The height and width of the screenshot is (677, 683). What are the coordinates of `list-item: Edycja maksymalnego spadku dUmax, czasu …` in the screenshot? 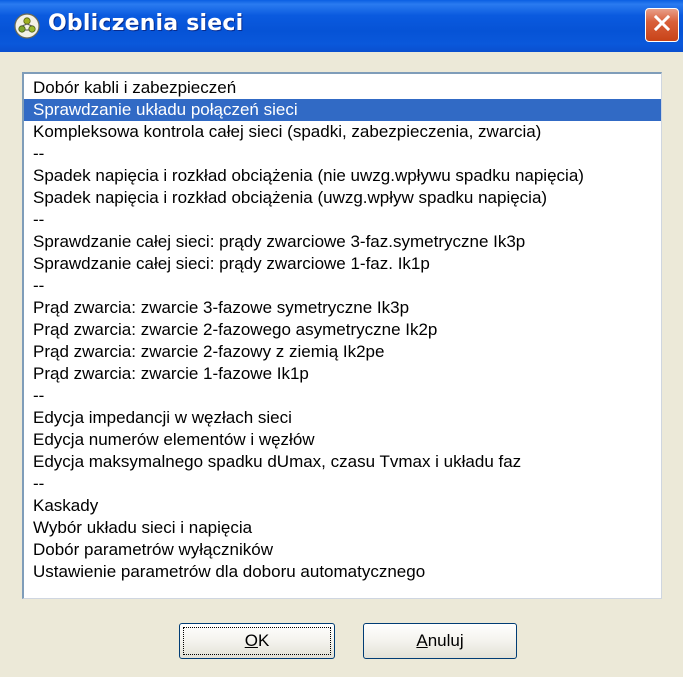 It's located at (342, 462).